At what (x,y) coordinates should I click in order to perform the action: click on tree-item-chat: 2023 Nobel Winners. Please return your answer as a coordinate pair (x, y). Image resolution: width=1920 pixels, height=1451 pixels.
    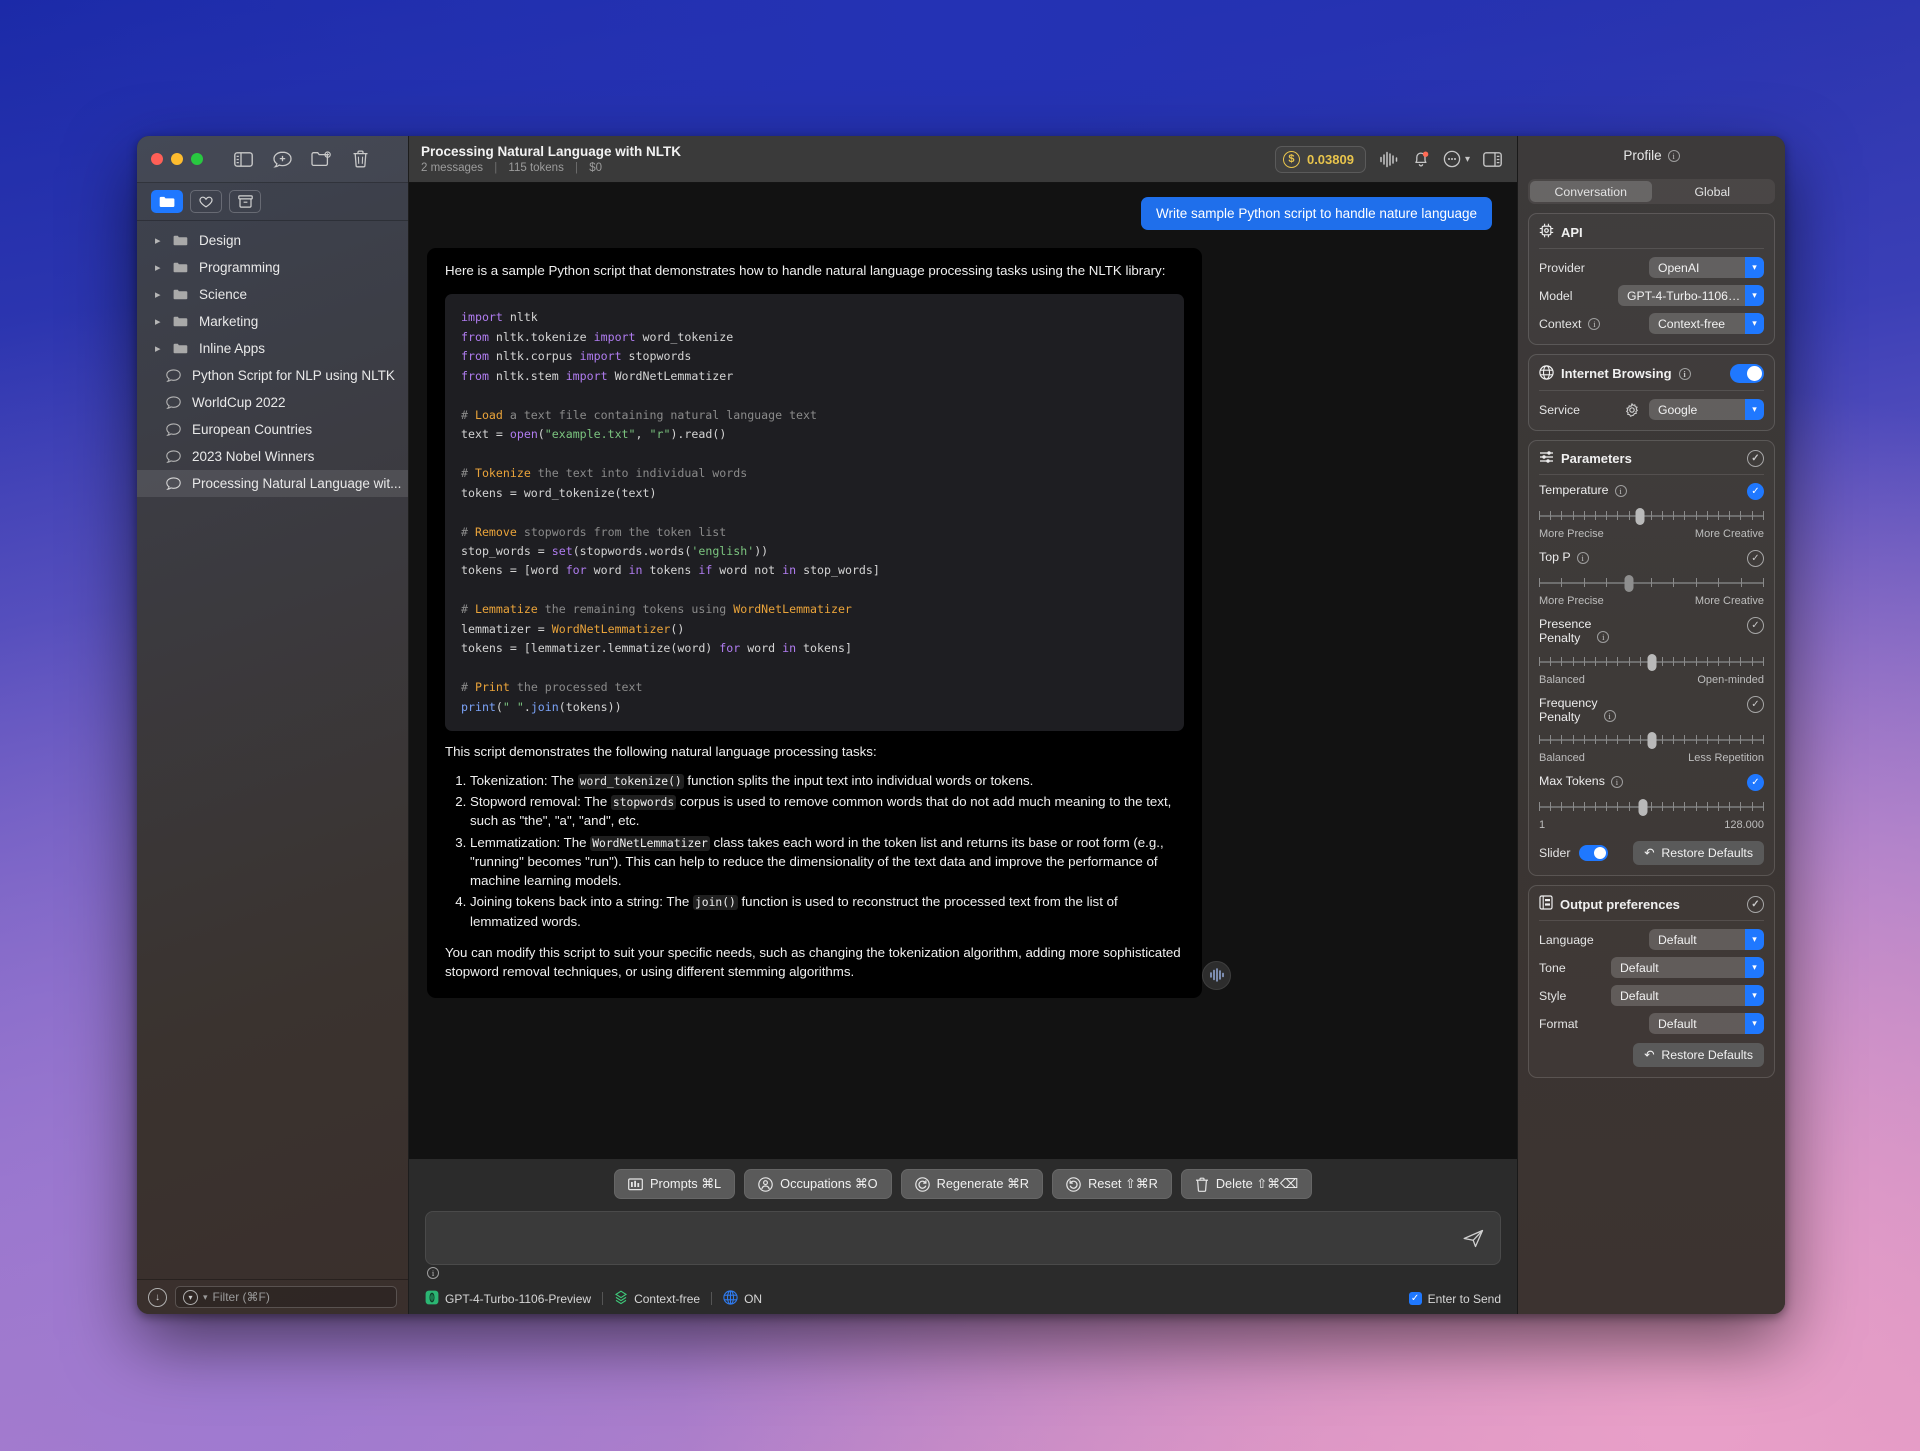
    Looking at the image, I should click on (272, 456).